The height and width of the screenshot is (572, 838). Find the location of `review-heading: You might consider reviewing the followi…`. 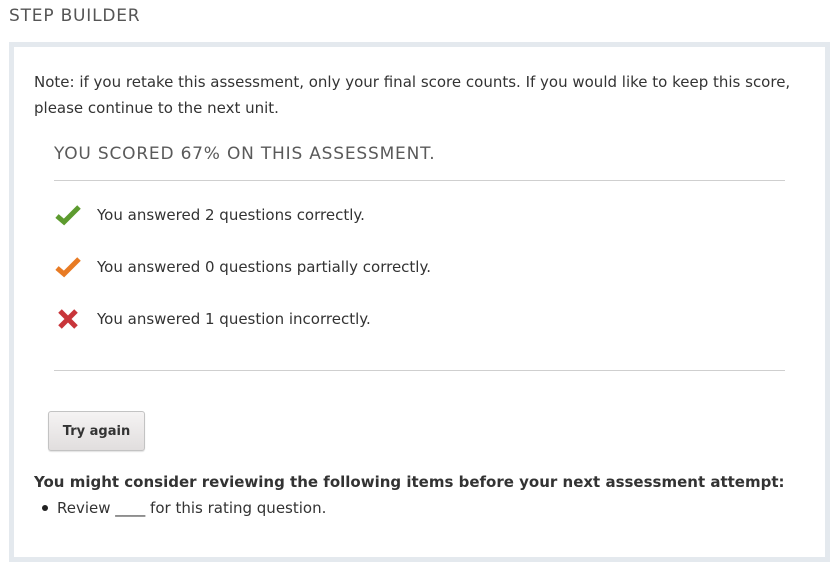

review-heading: You might consider reviewing the followi… is located at coordinates (409, 482).